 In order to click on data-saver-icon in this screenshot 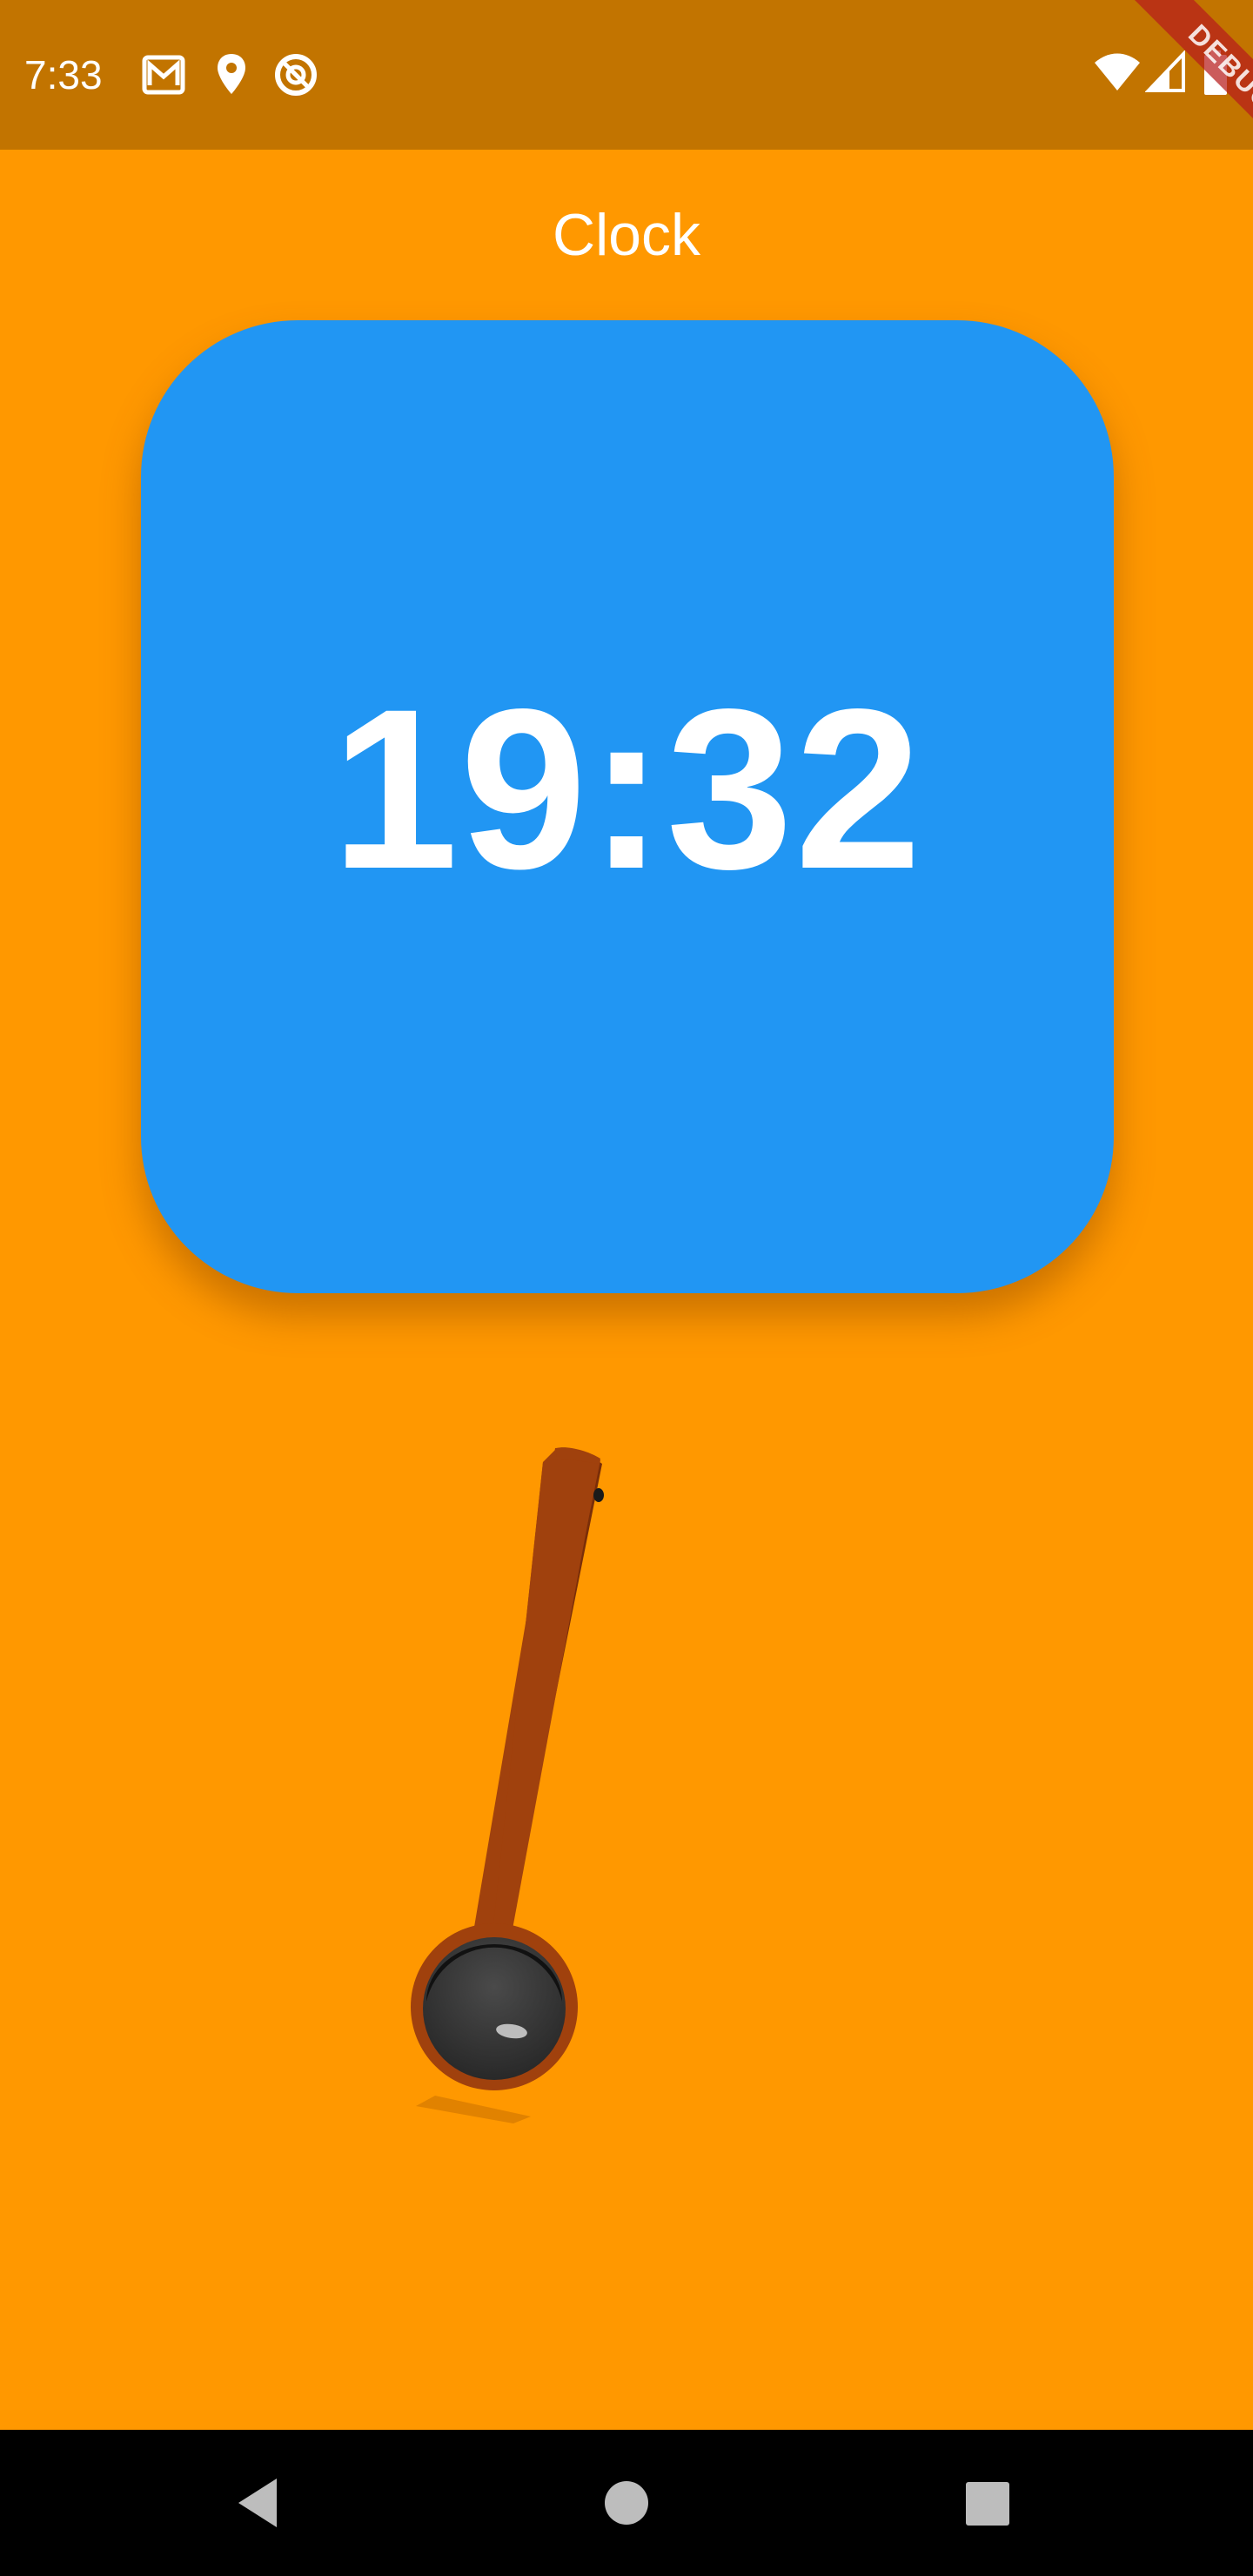, I will do `click(296, 75)`.